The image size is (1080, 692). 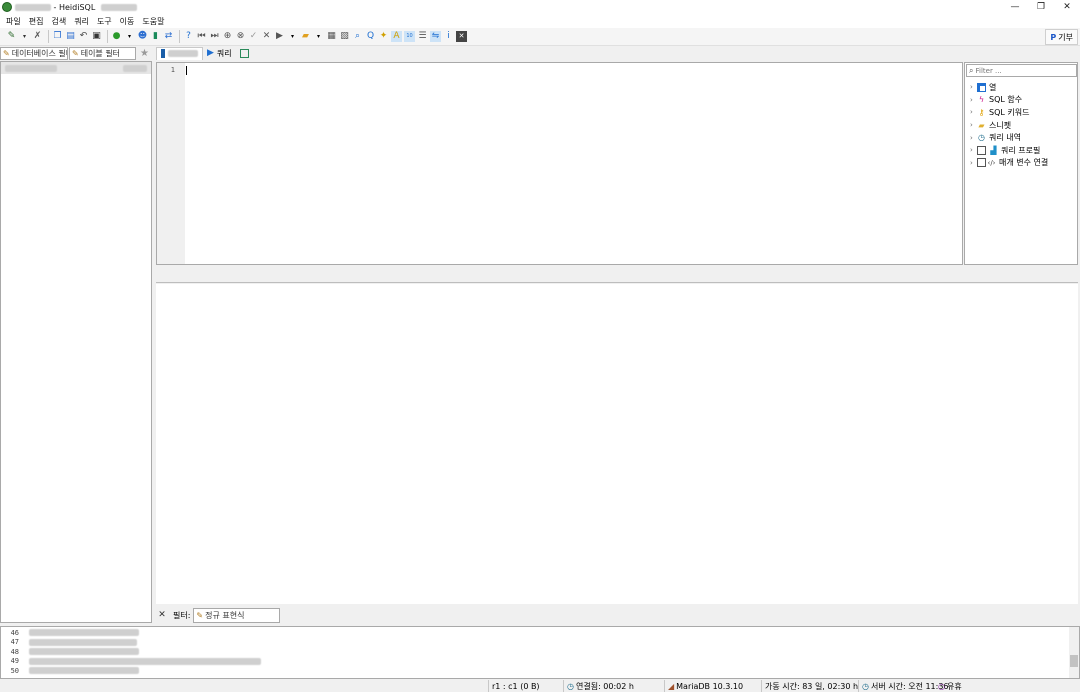 I want to click on insert-record-icon: ⊕, so click(x=227, y=36).